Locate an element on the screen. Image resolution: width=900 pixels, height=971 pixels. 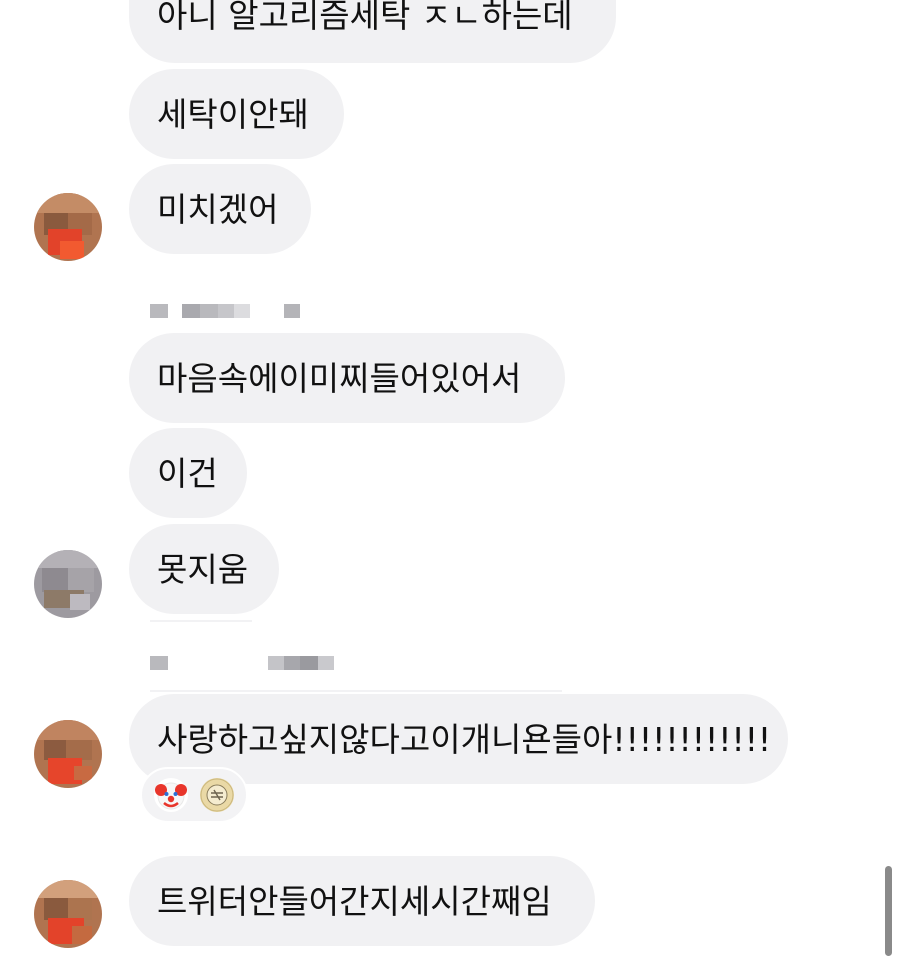
message-text: 이건 is located at coordinates (187, 473).